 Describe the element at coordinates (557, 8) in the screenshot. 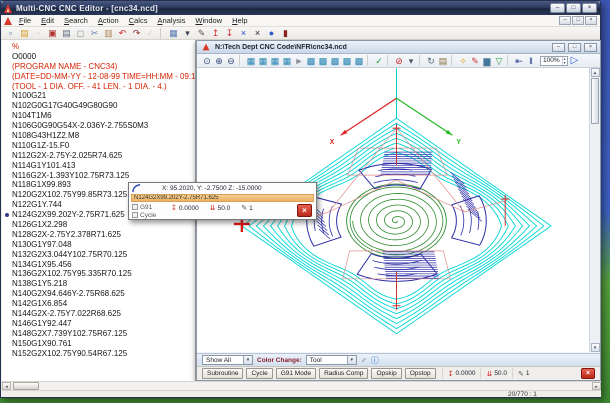

I see `minimize-button: –` at that location.